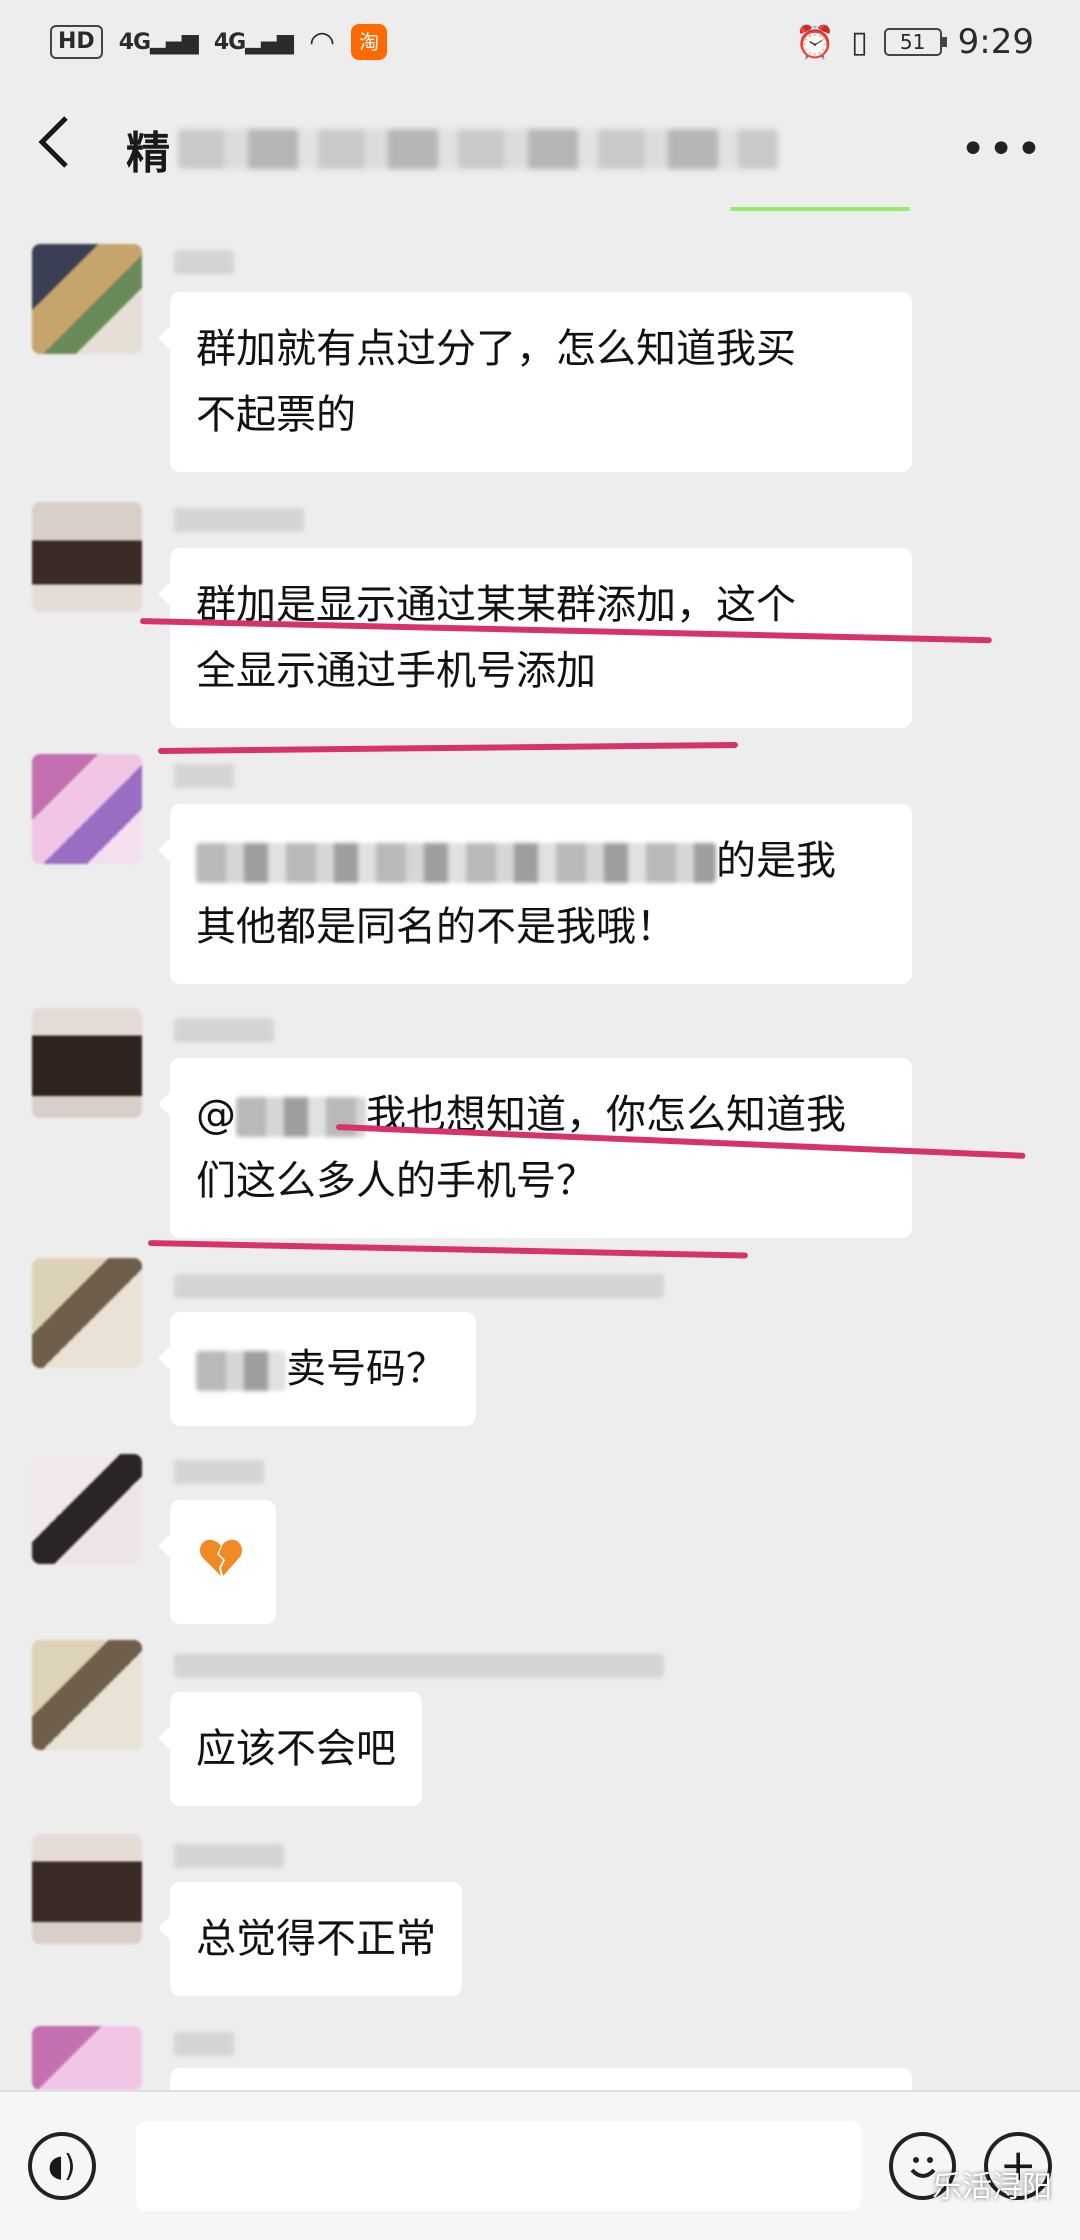  What do you see at coordinates (820, 209) in the screenshot?
I see `header-accent-line` at bounding box center [820, 209].